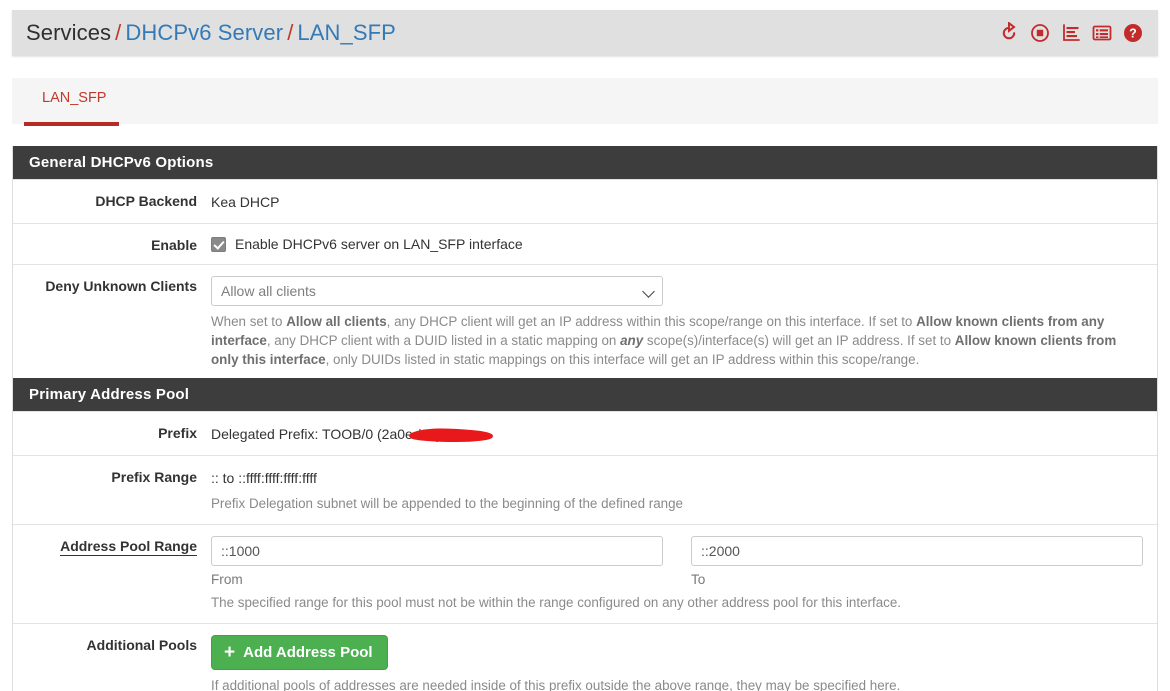  I want to click on breadcrumb-actions: ?, so click(1078, 33).